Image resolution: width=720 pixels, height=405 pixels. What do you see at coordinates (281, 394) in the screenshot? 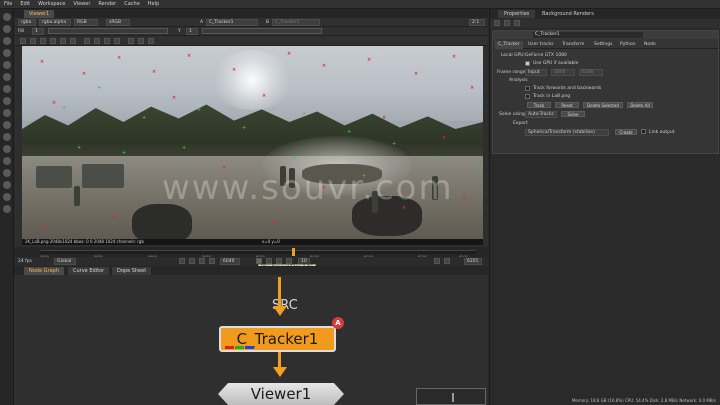
I see `viewer-node: Viewer1` at bounding box center [281, 394].